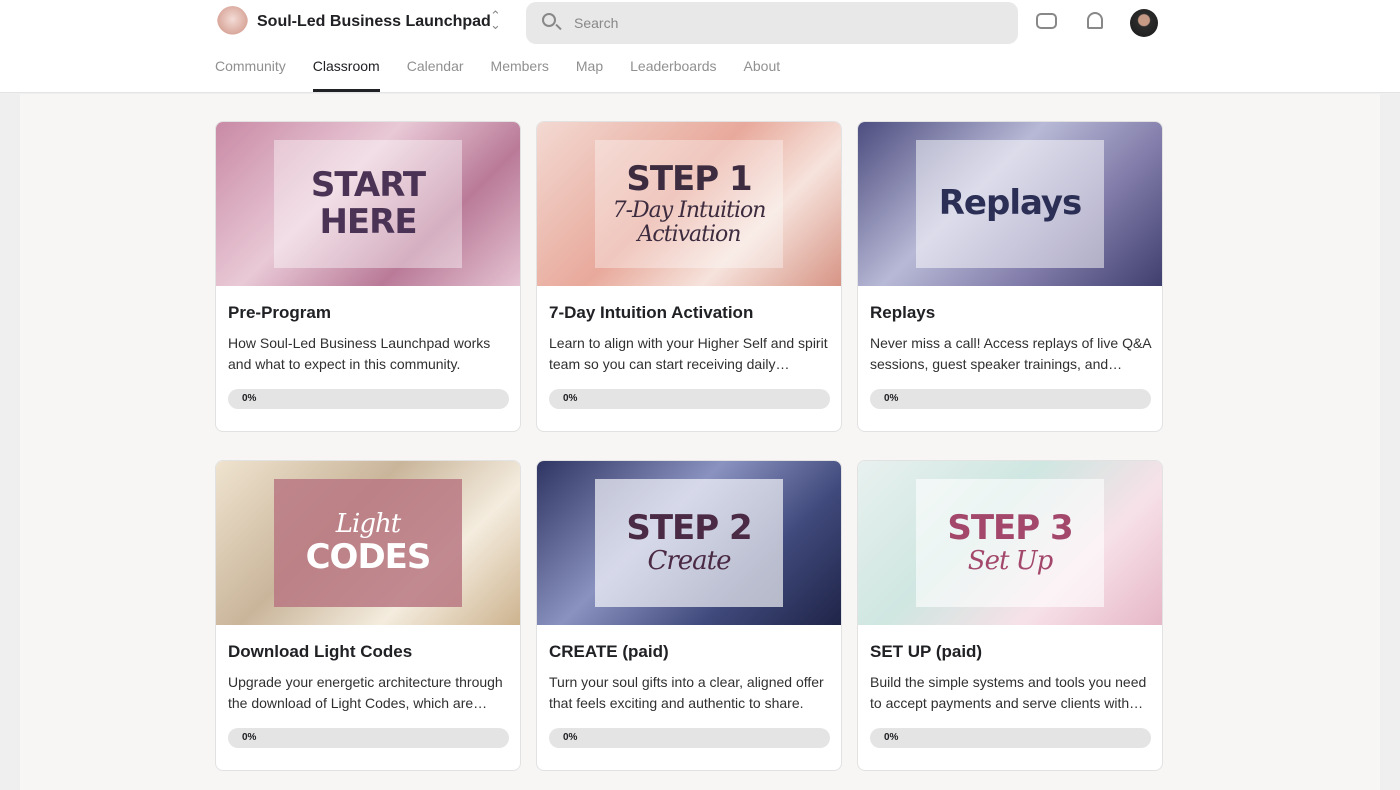 Image resolution: width=1400 pixels, height=790 pixels. I want to click on course-thumbnail: Replays, so click(1010, 204).